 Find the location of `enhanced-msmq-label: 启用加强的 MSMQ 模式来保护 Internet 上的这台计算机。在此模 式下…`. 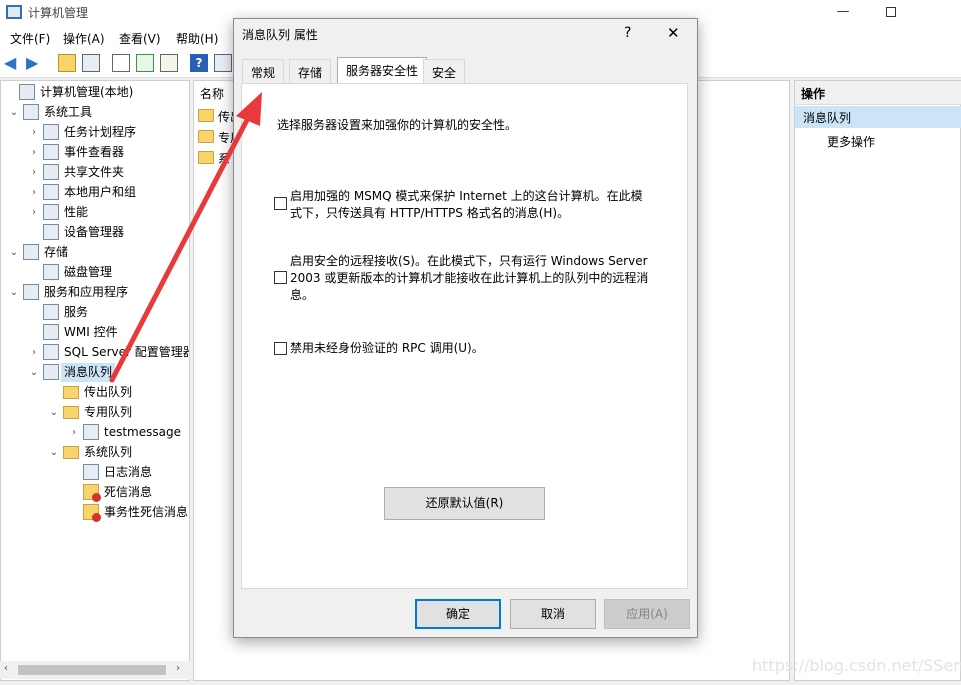

enhanced-msmq-label: 启用加强的 MSMQ 模式来保护 Internet 上的这台计算机。在此模 式下… is located at coordinates (472, 205).